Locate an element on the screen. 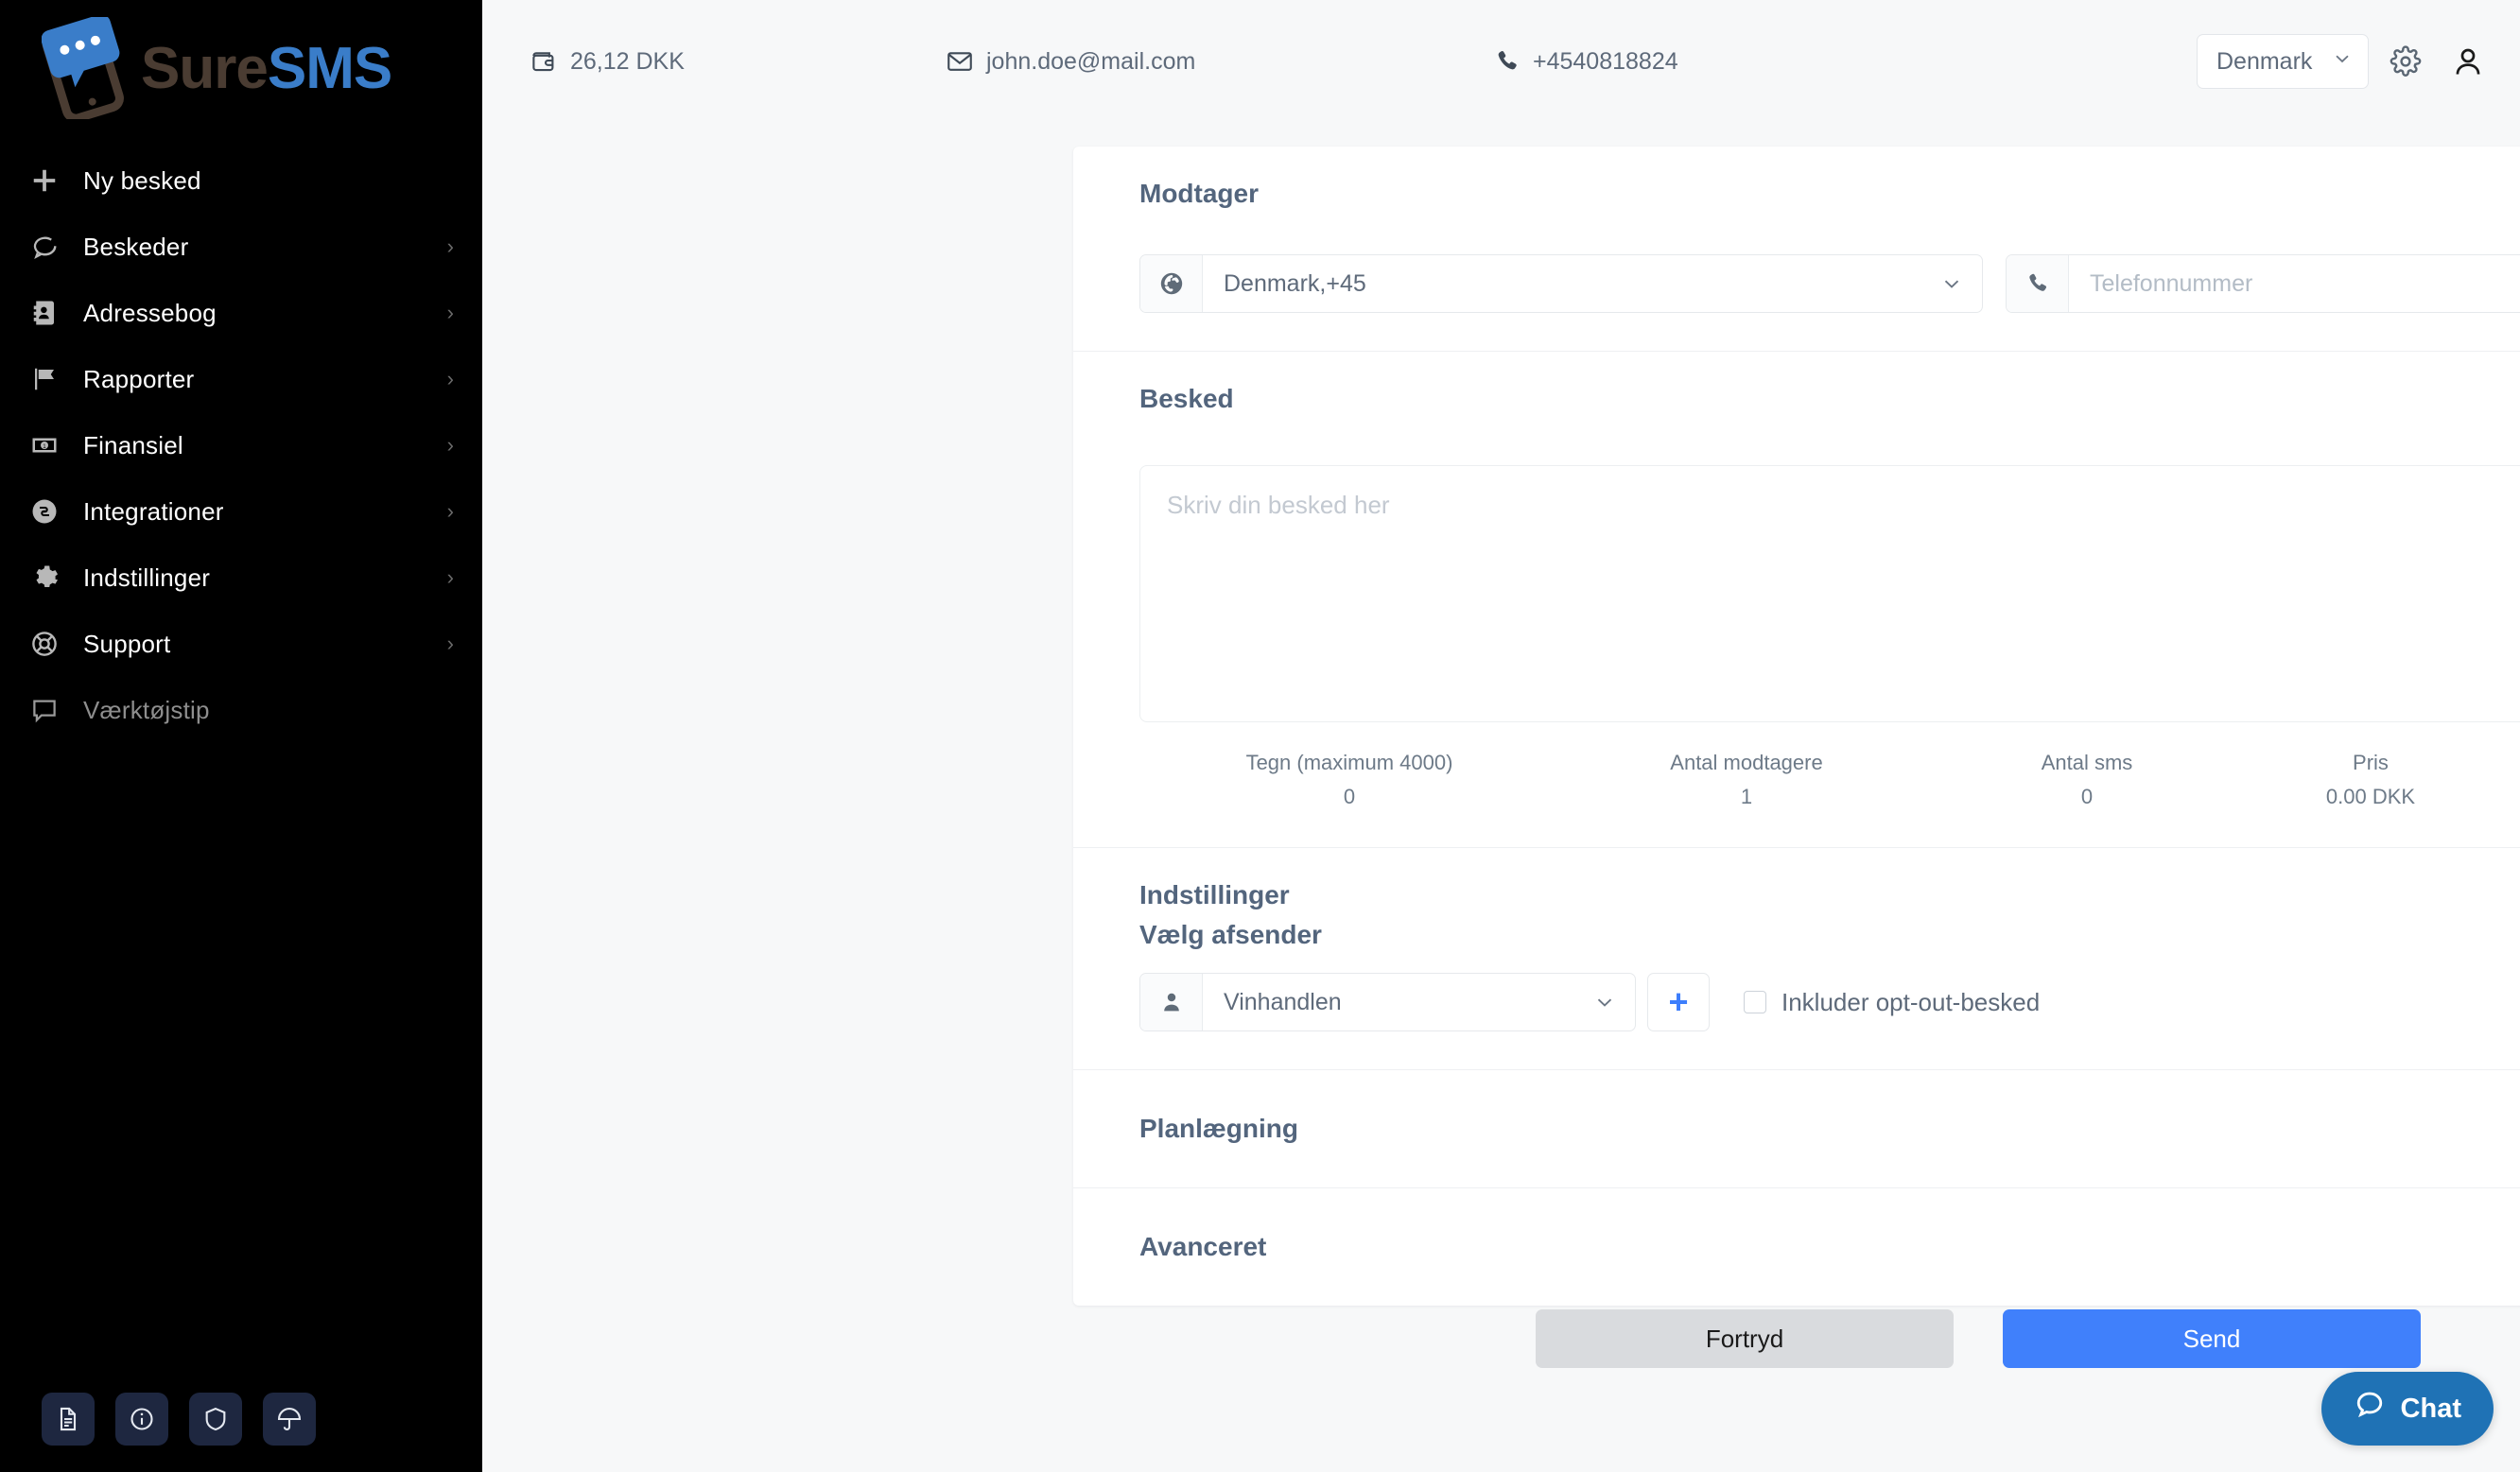 This screenshot has height=1472, width=2520. phone-value: +4540818824 is located at coordinates (1605, 61).